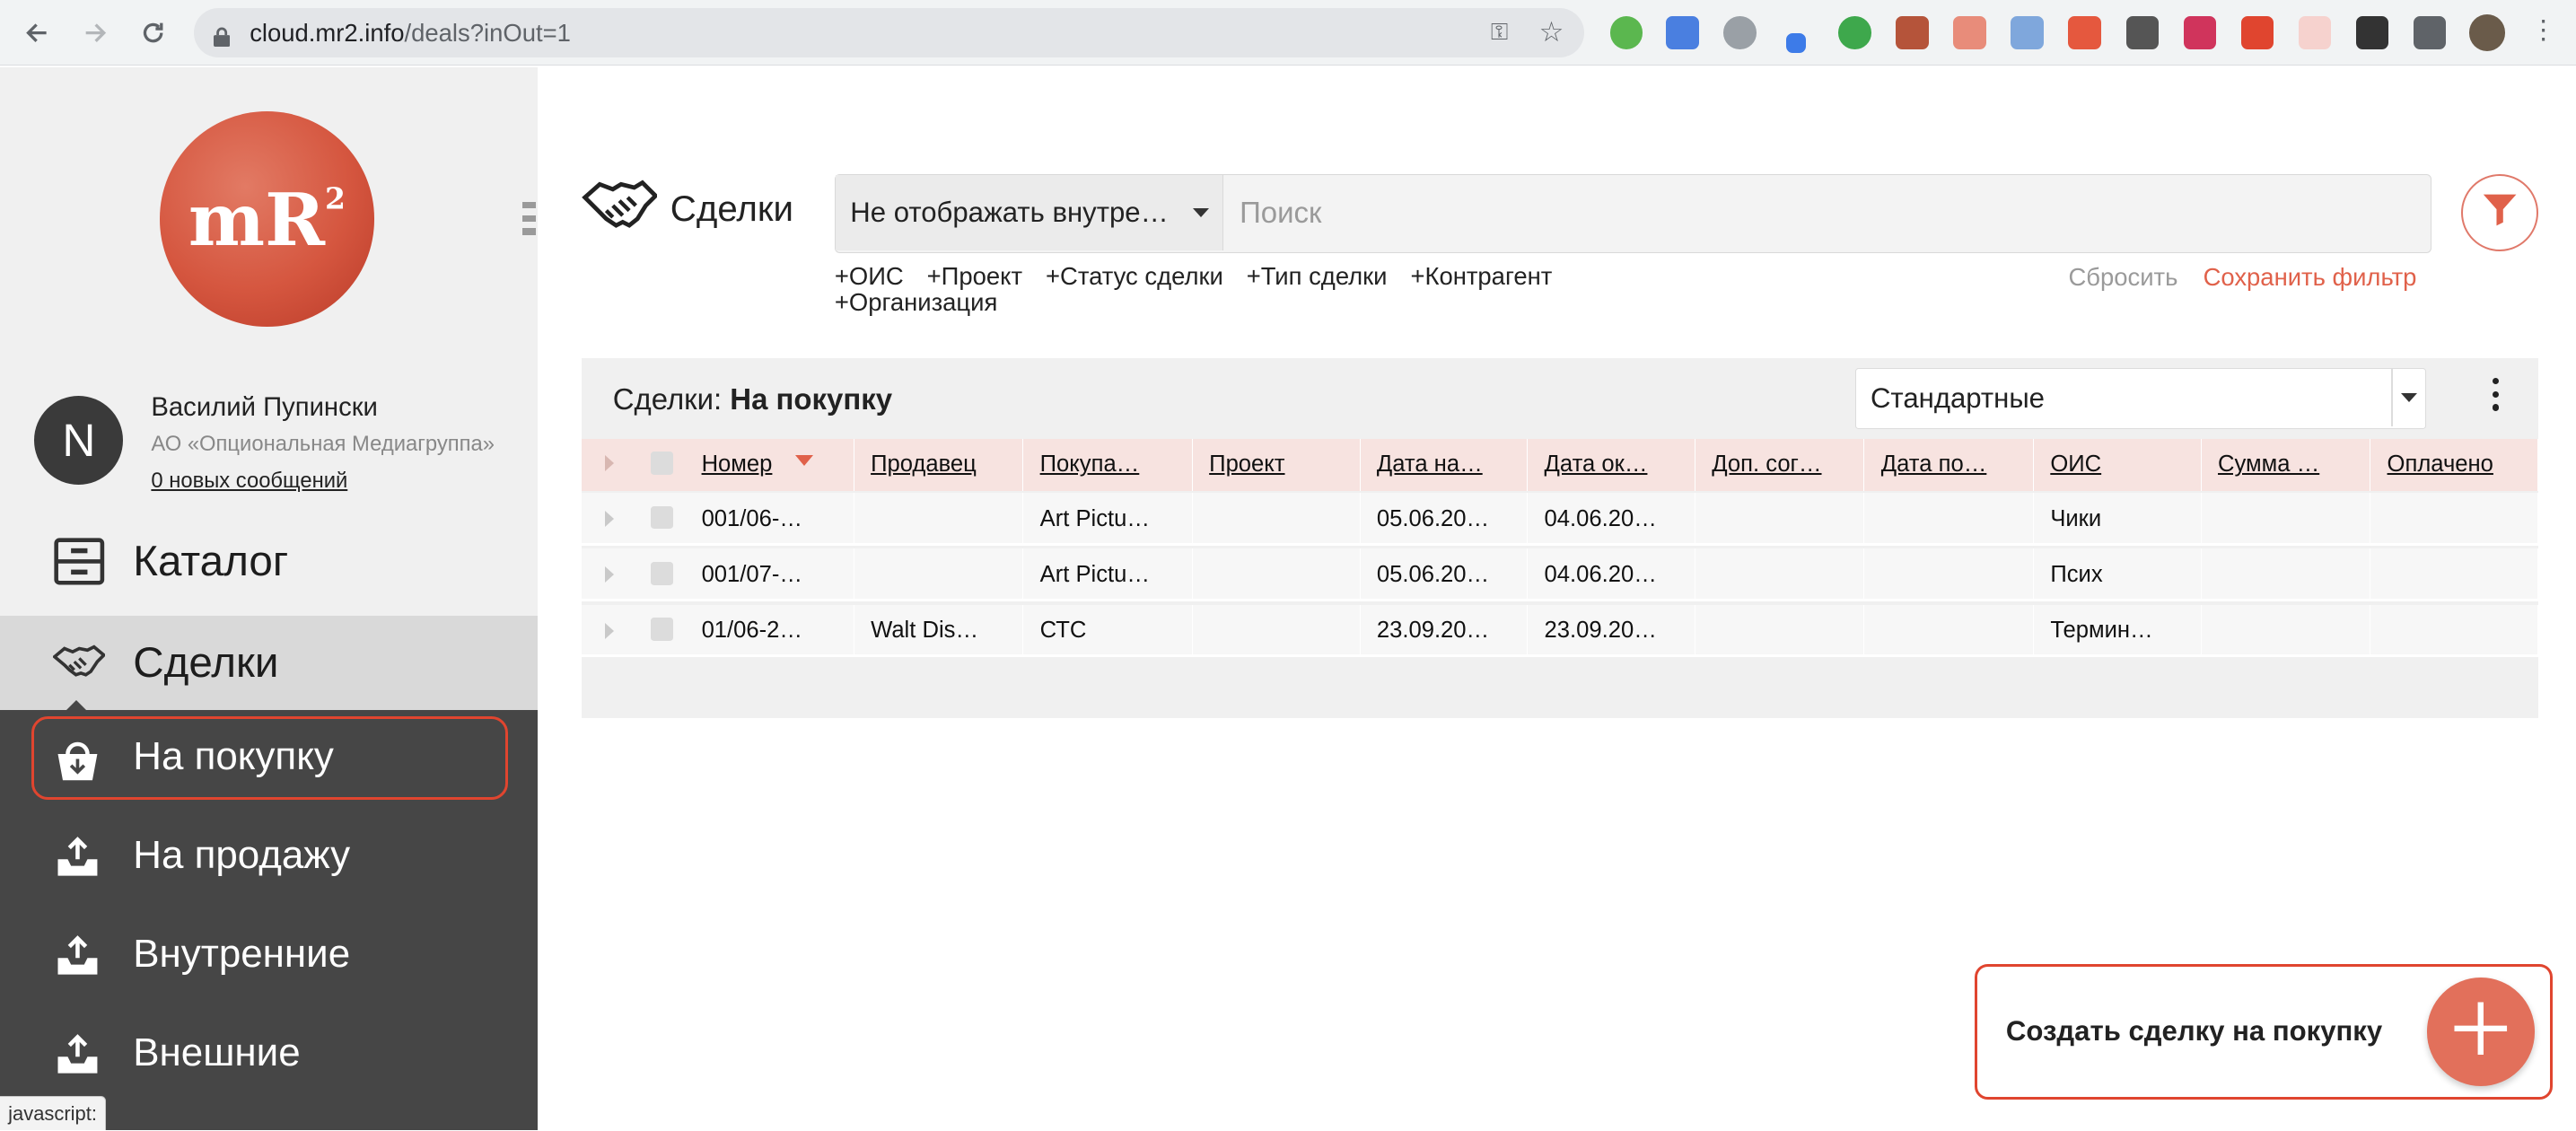 This screenshot has width=2576, height=1131. I want to click on profile-avatar, so click(2487, 32).